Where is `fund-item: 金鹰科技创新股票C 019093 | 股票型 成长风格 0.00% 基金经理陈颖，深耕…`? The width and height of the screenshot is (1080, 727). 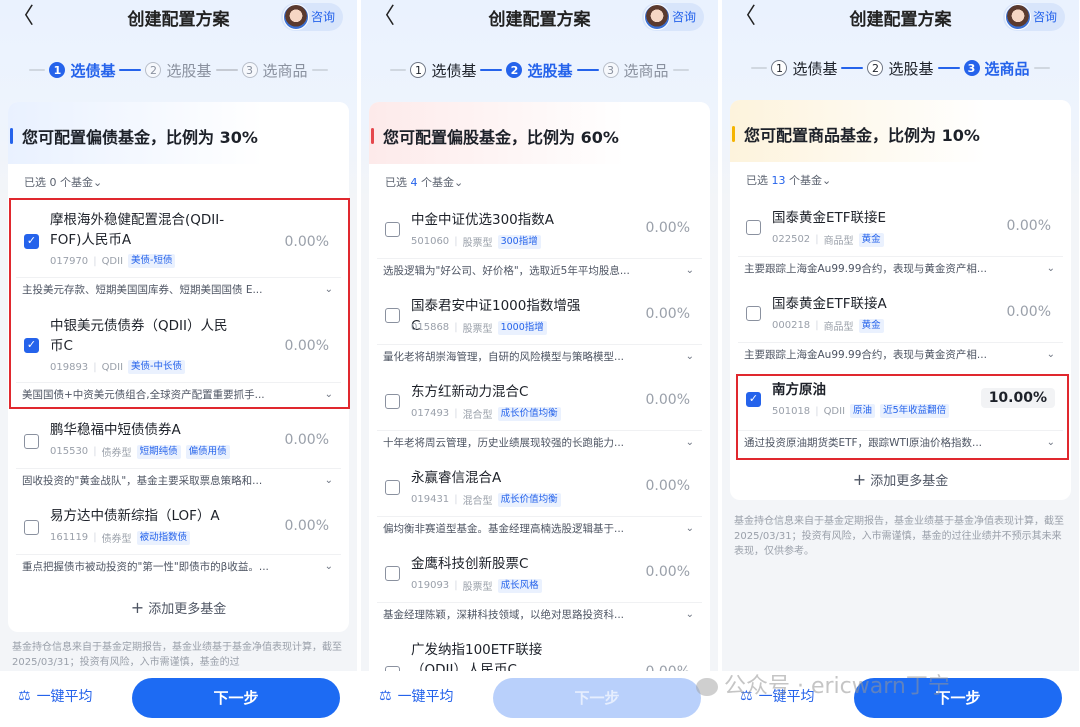 fund-item: 金鹰科技创新股票C 019093 | 股票型 成长风格 0.00% 基金经理陈颖，深耕… is located at coordinates (539, 594).